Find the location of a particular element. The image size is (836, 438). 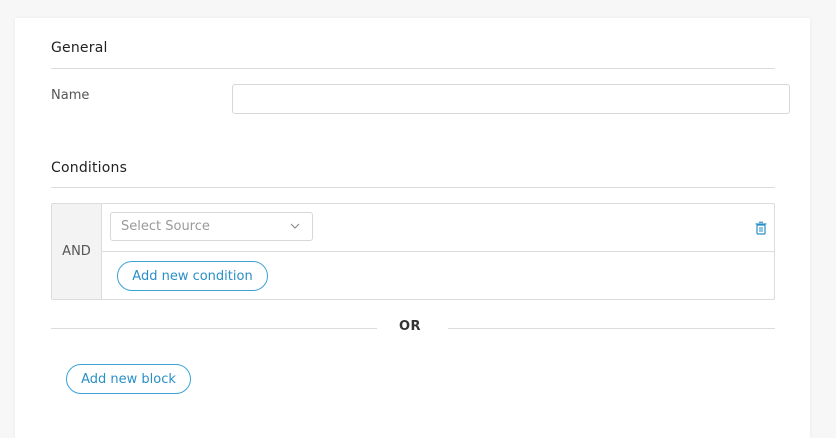

and-operator: AND is located at coordinates (77, 251).